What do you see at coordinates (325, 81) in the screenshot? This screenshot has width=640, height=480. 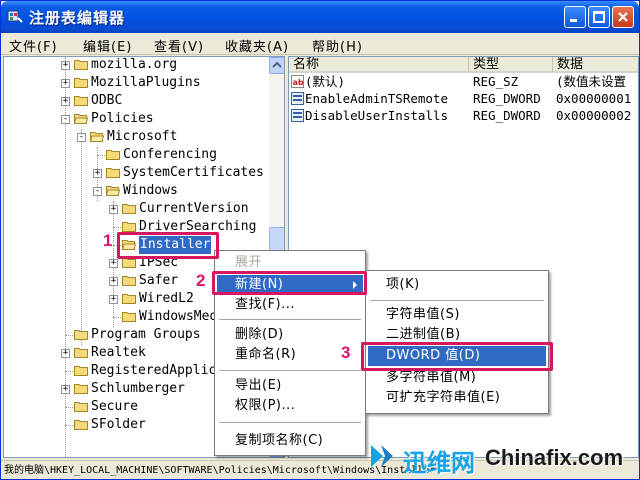 I see `value-name: (默认)` at bounding box center [325, 81].